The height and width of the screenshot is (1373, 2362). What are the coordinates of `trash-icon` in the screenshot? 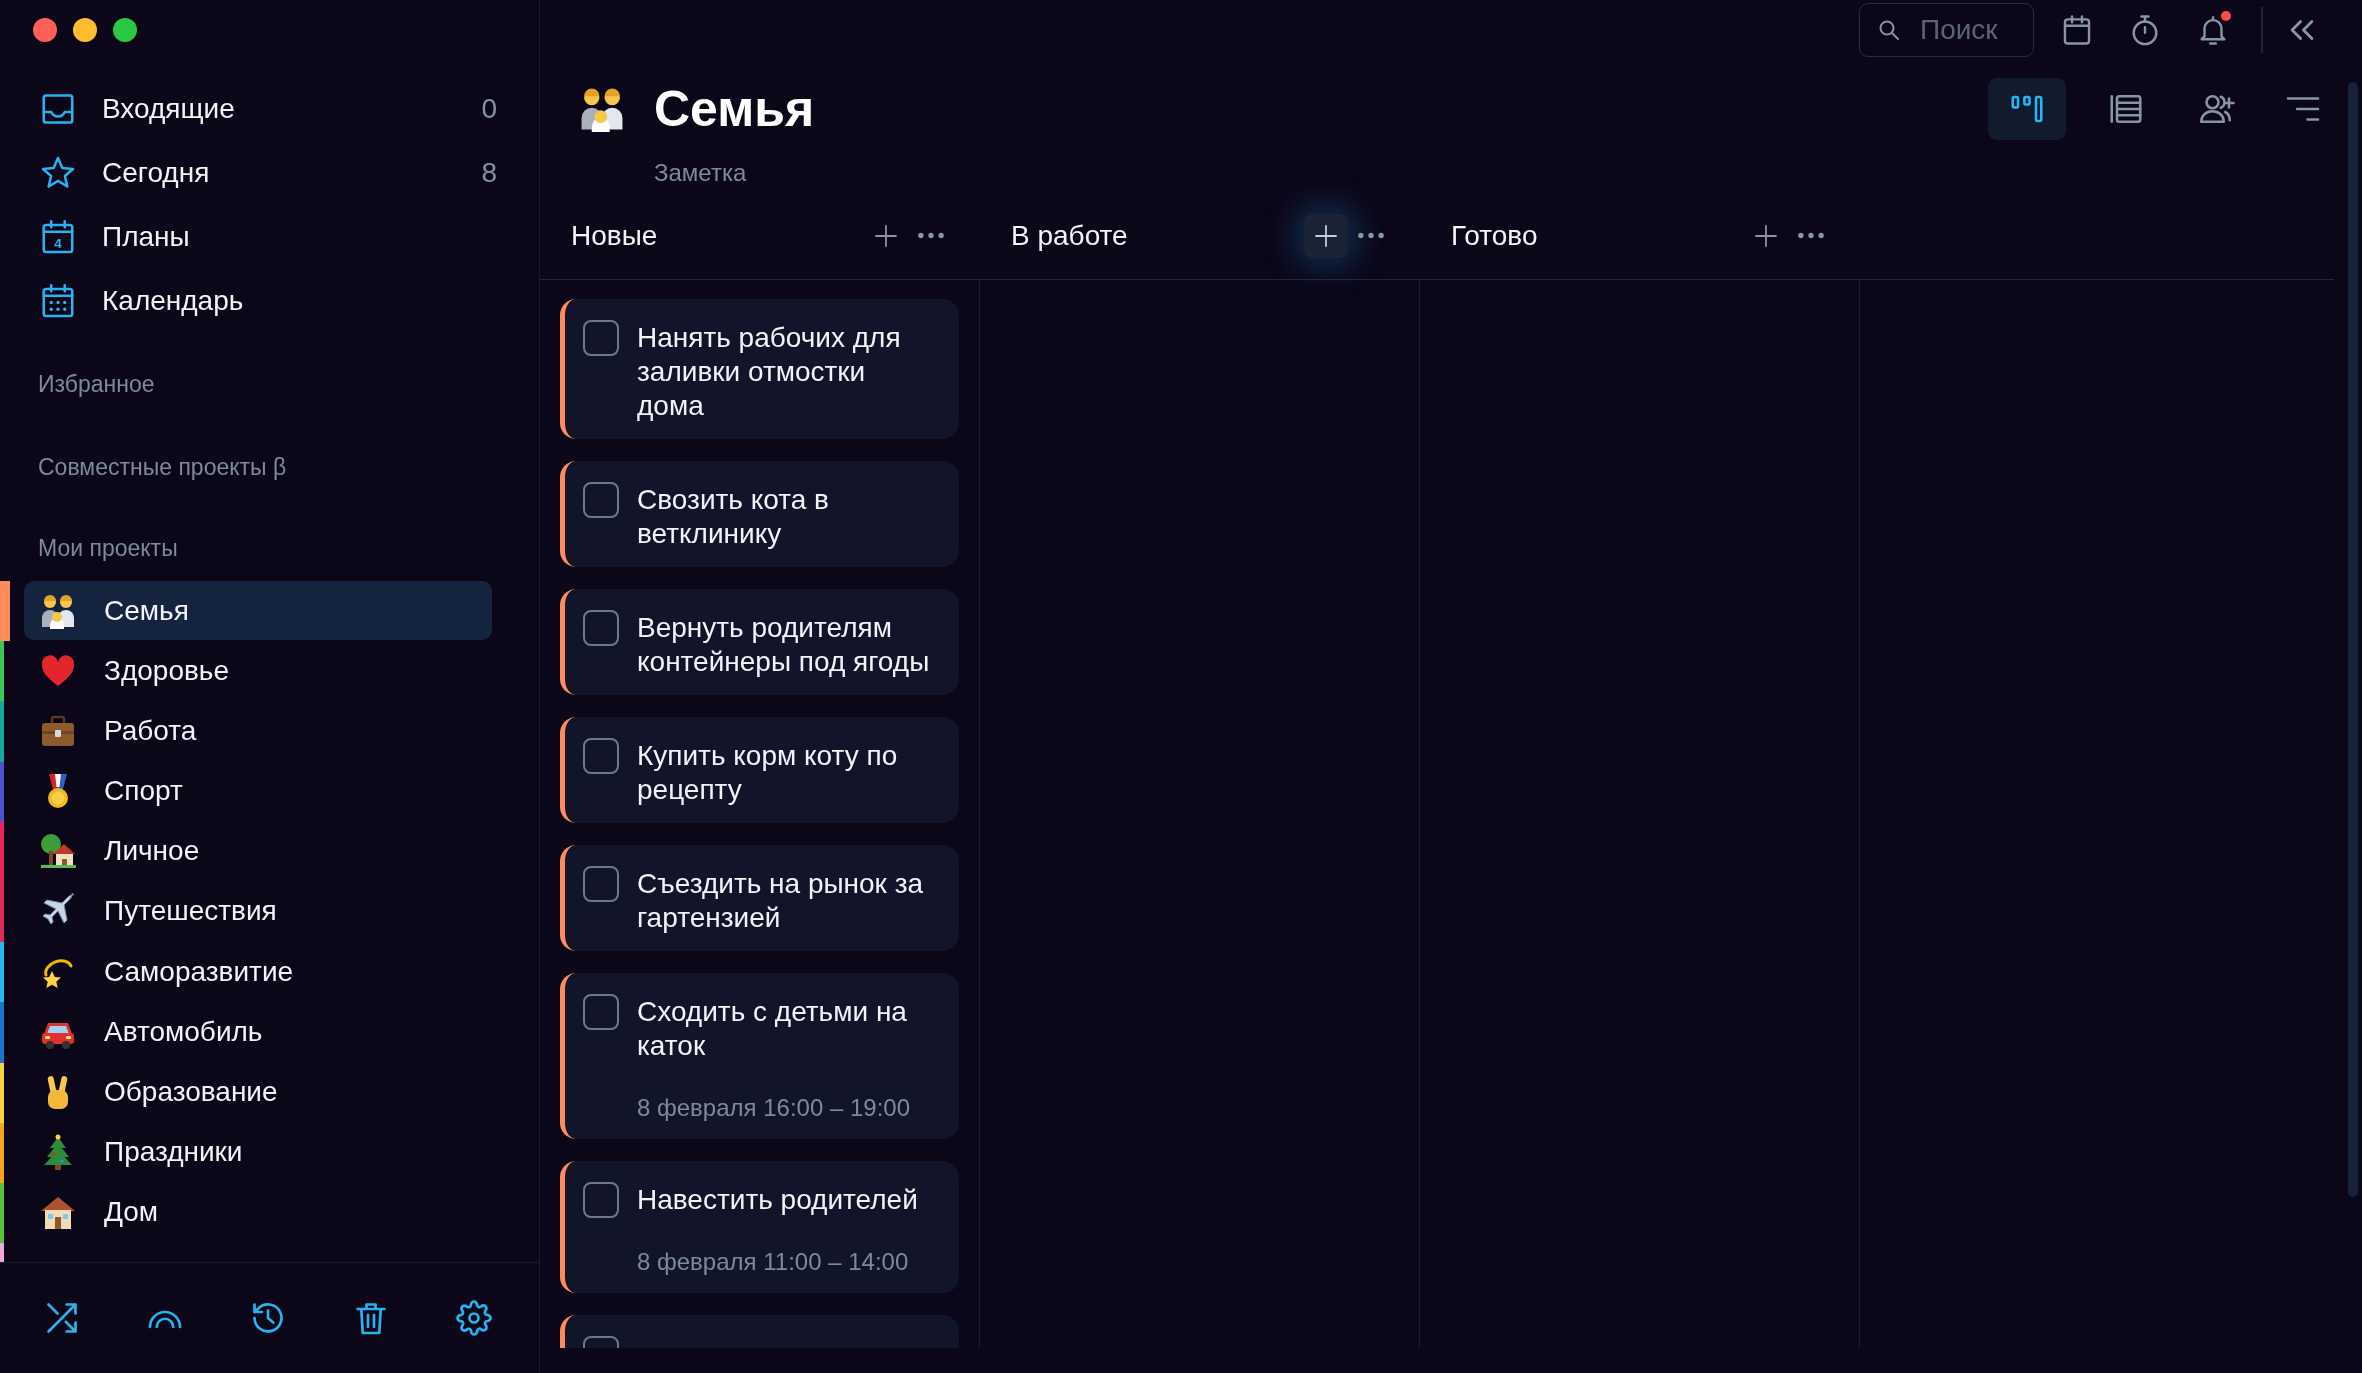 It's located at (371, 1318).